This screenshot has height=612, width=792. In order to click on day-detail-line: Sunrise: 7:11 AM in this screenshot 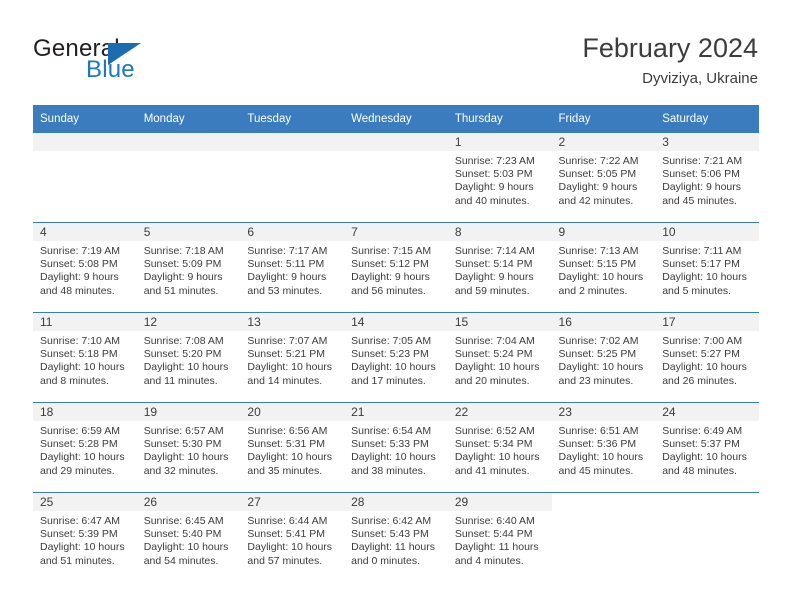, I will do `click(702, 251)`.